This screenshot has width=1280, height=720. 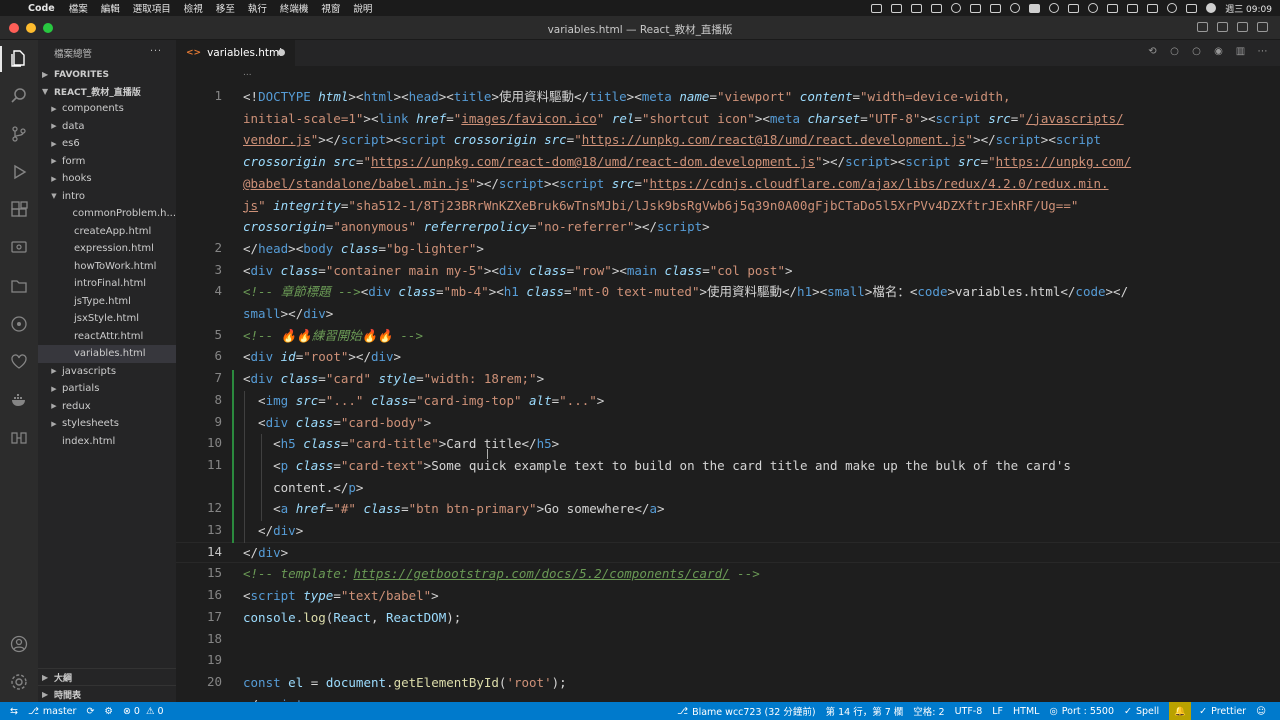 I want to click on code-line: </script>, so click(x=277, y=698).